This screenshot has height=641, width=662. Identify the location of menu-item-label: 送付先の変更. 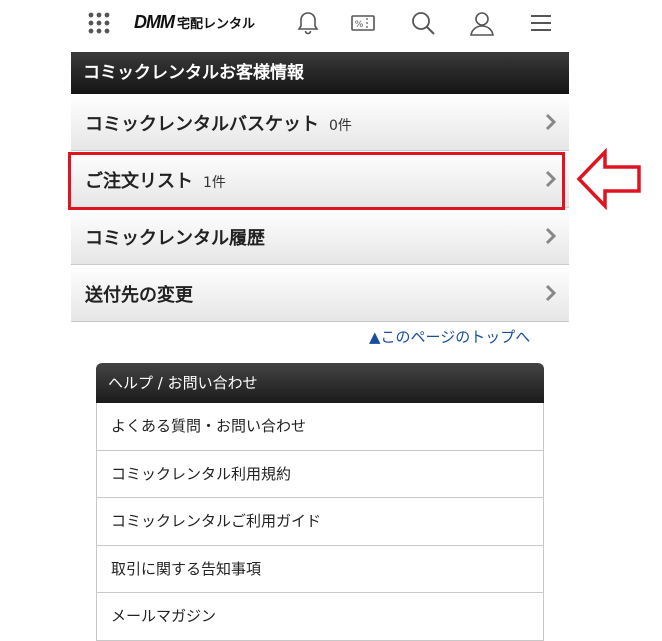
(139, 295).